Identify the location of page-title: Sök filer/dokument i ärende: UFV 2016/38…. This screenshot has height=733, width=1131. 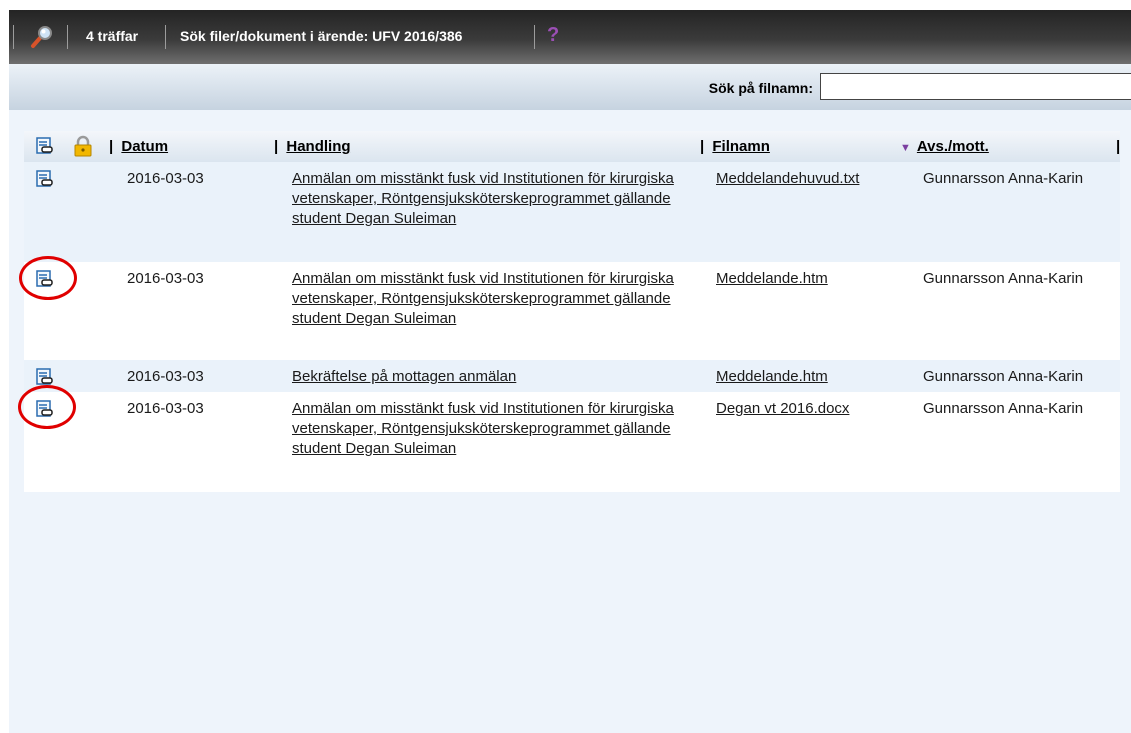
(321, 36).